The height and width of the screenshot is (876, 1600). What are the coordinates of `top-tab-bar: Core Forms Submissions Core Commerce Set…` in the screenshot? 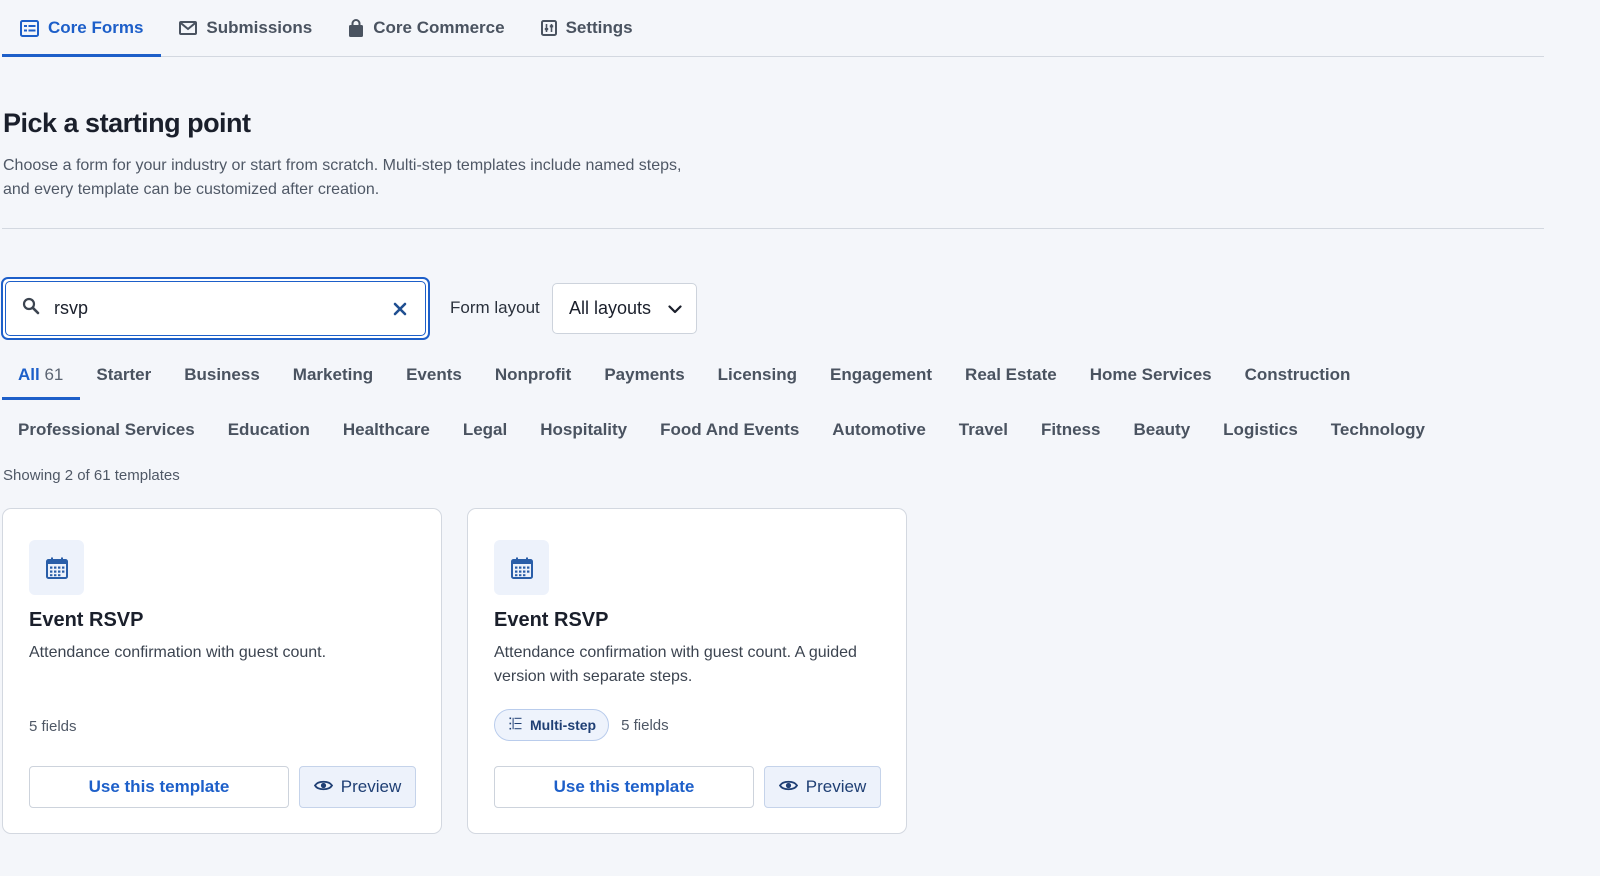 It's located at (773, 28).